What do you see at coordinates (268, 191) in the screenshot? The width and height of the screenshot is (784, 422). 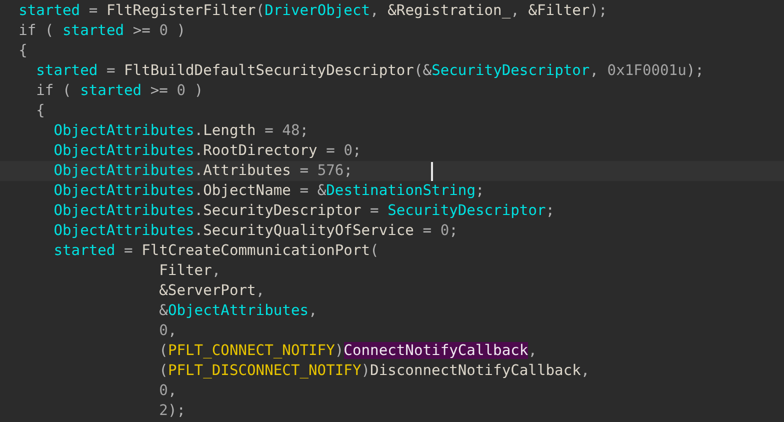 I see `code-line: ObjectAttributes.ObjectName = &DestinationString;` at bounding box center [268, 191].